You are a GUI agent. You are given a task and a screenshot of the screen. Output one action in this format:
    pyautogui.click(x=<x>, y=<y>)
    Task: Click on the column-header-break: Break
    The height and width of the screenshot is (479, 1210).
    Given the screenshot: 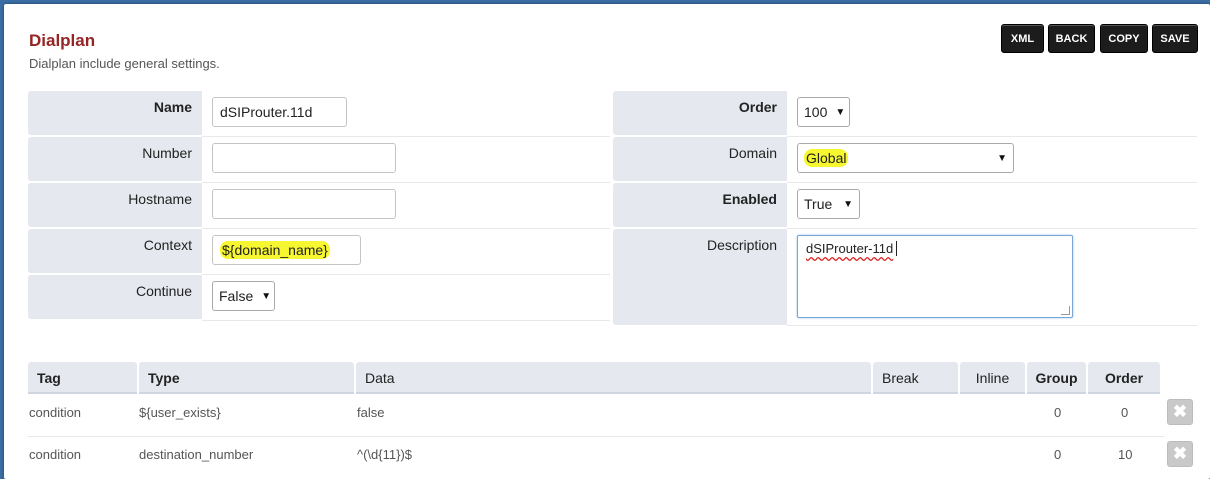 What is the action you would take?
    pyautogui.click(x=915, y=378)
    